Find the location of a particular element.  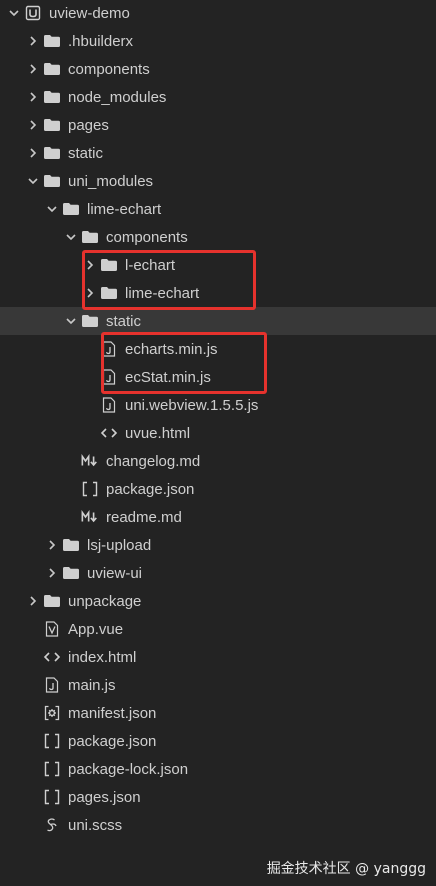

tree-row-uni-scss: uni.scss is located at coordinates (218, 825).